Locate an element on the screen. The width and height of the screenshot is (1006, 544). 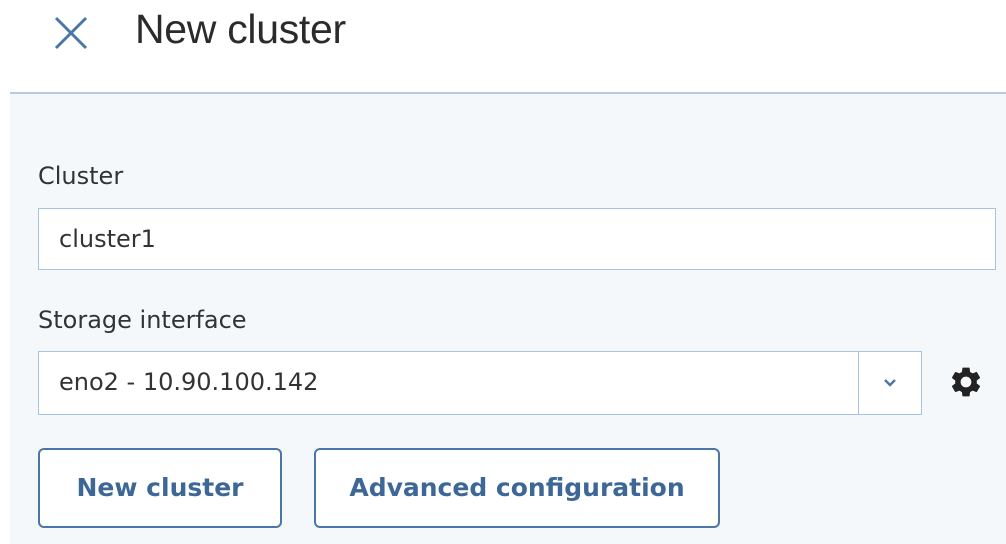
storage-interface-value: eno2 - 10.90.100.142 is located at coordinates (189, 382).